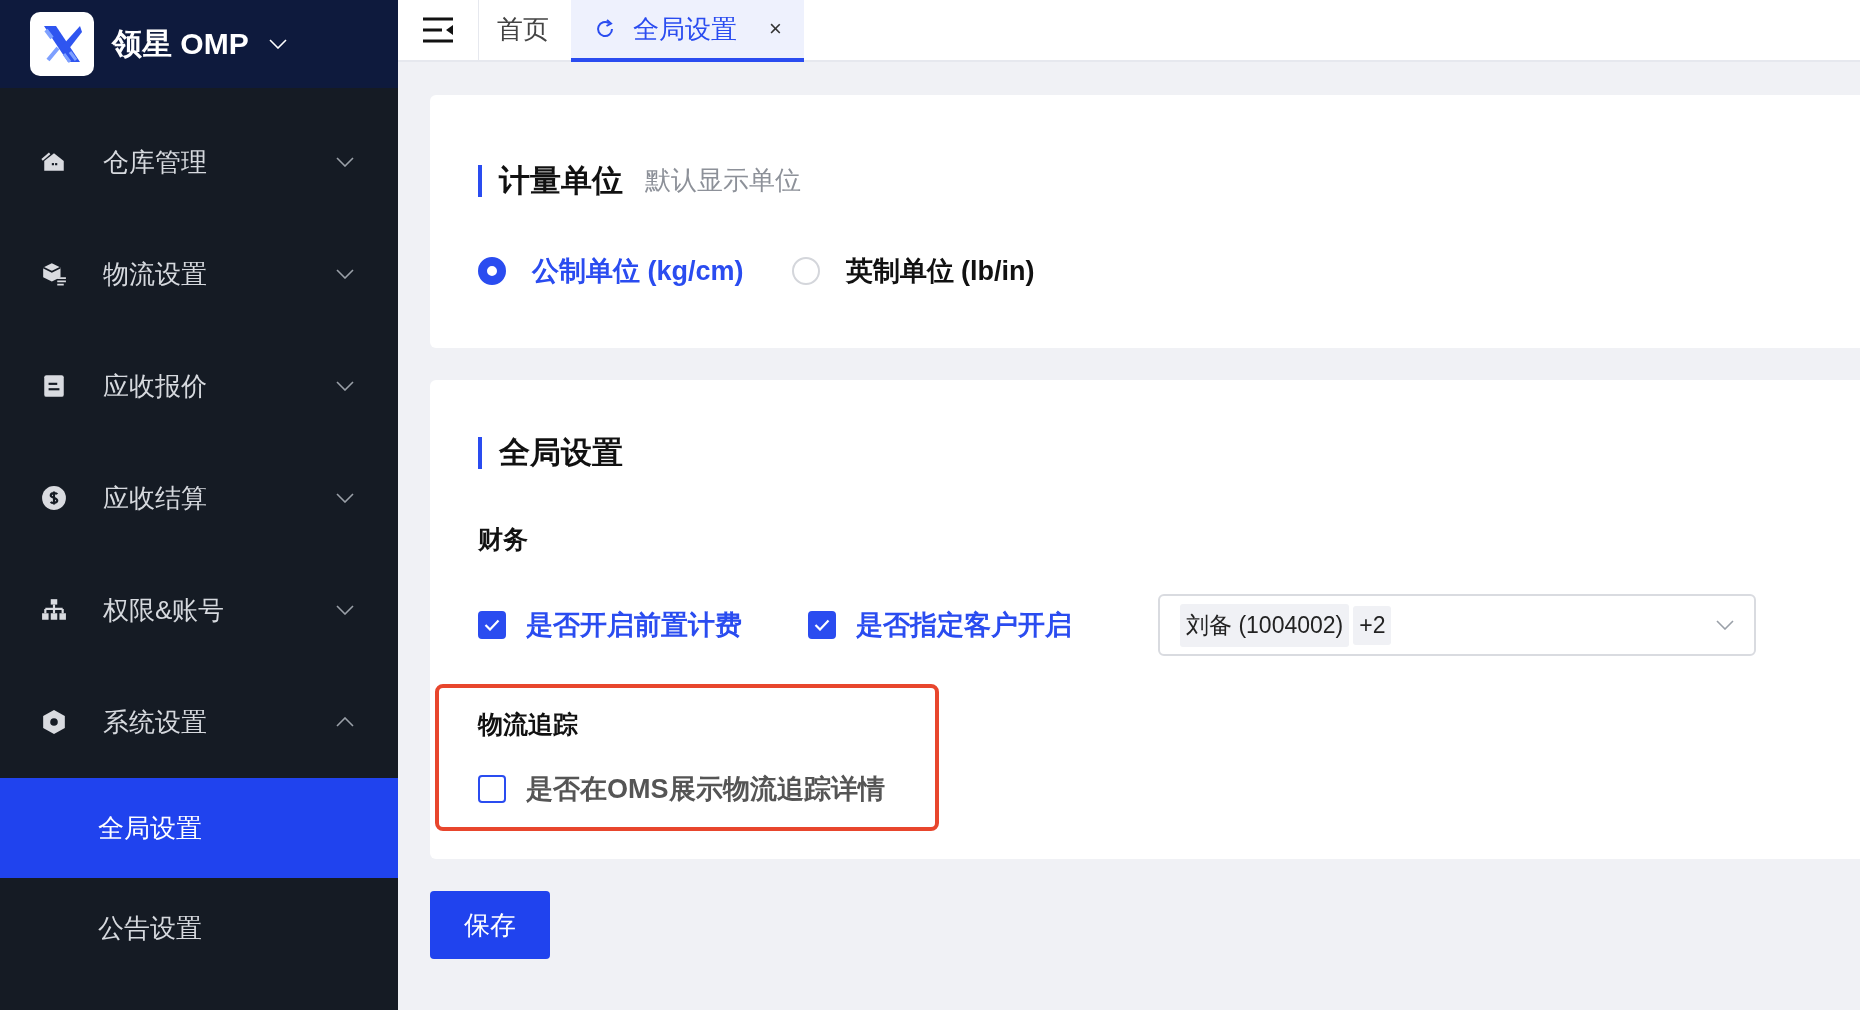  Describe the element at coordinates (528, 724) in the screenshot. I see `group-heading: 物流追踪` at that location.